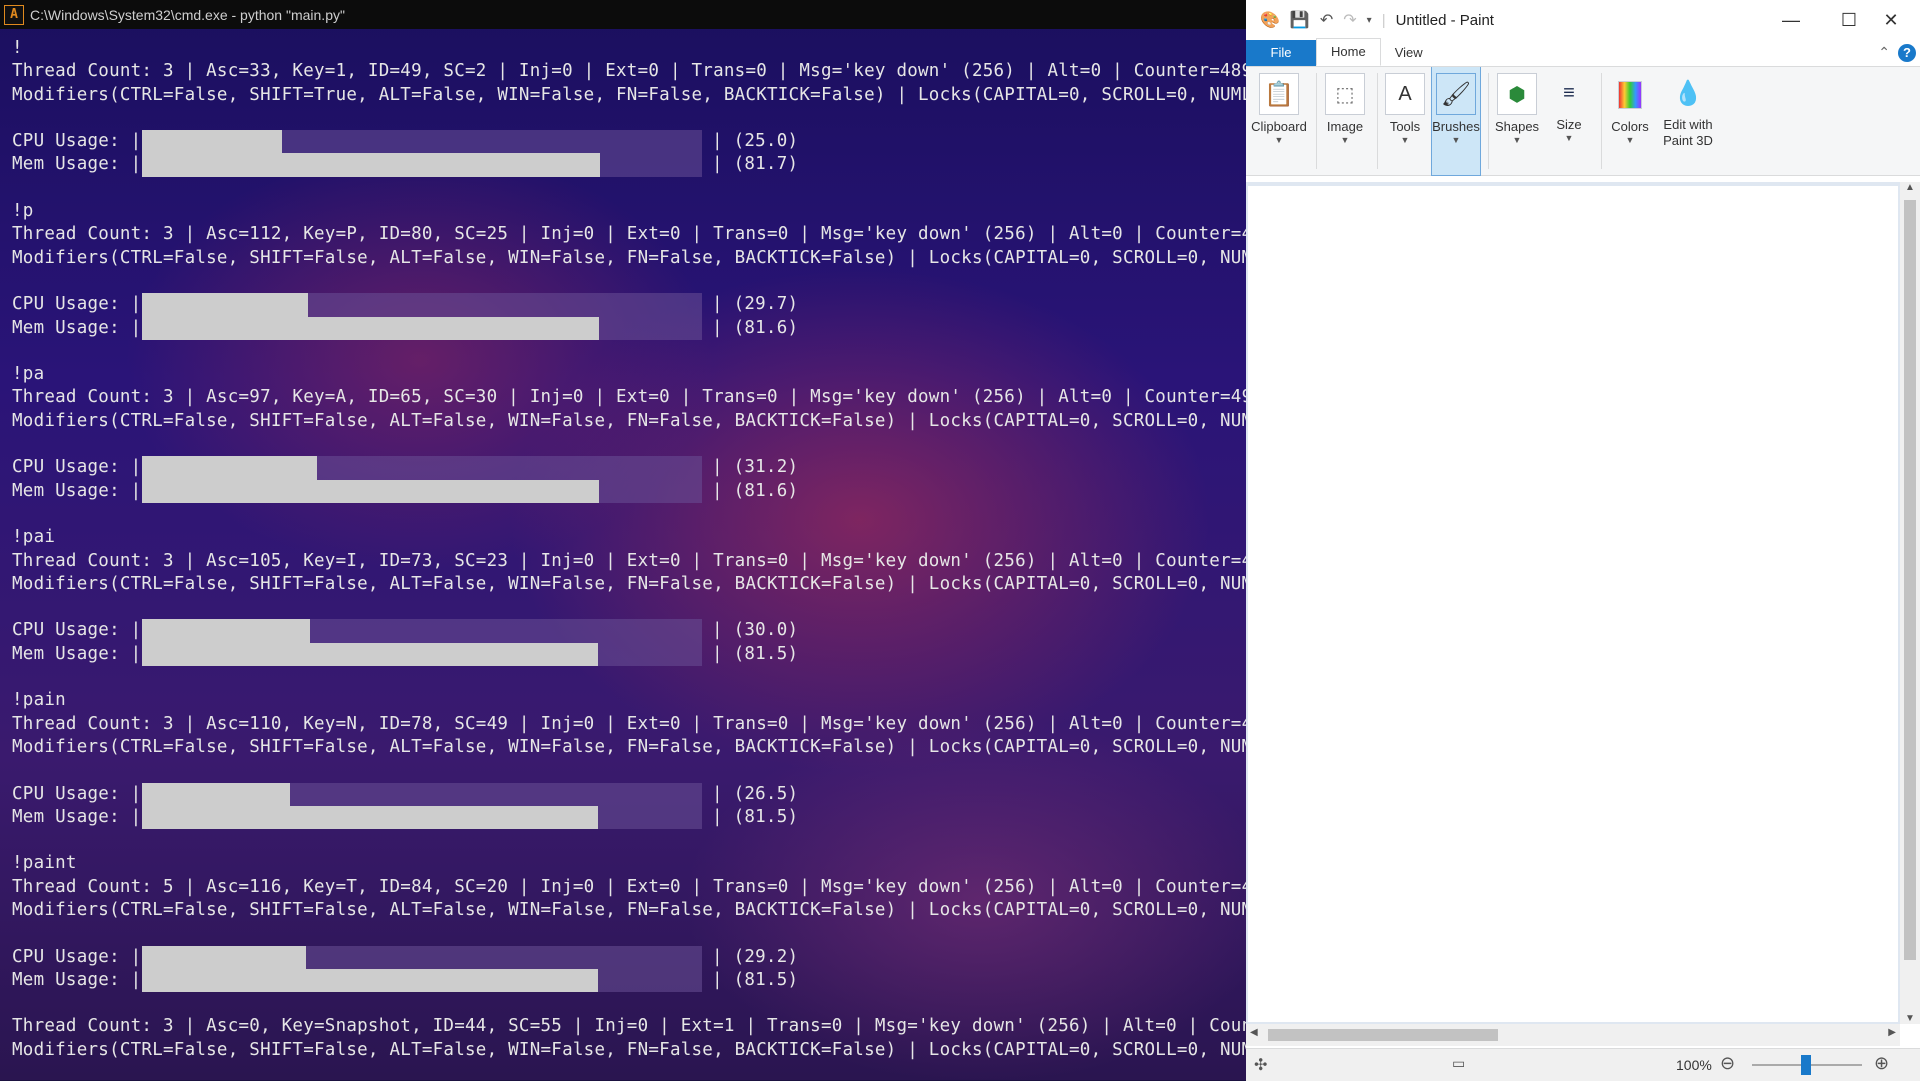 Image resolution: width=1920 pixels, height=1081 pixels. Describe the element at coordinates (1326, 20) in the screenshot. I see `undo-icon: ↶` at that location.